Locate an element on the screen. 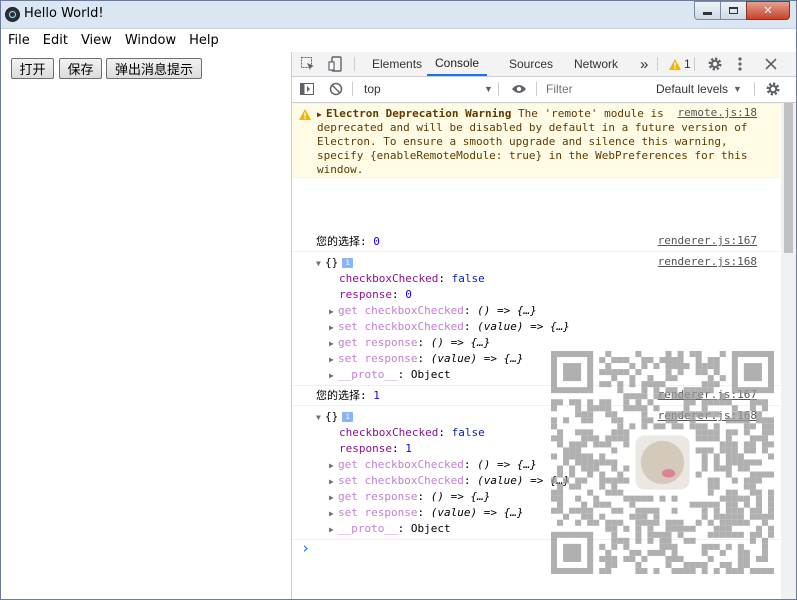 This screenshot has height=600, width=797. chevron-down-icon: ▼ is located at coordinates (737, 89).